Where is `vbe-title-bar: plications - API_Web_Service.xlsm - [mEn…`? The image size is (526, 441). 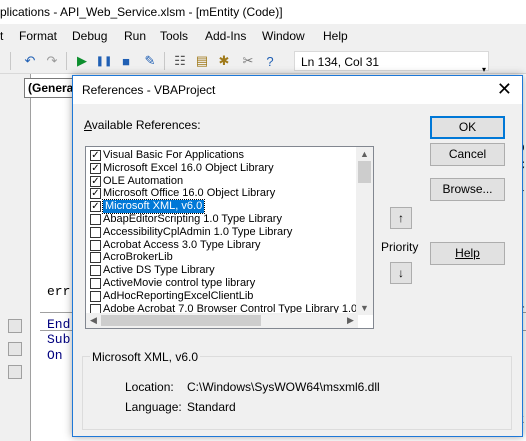
vbe-title-bar: plications - API_Web_Service.xlsm - [mEn… is located at coordinates (263, 12).